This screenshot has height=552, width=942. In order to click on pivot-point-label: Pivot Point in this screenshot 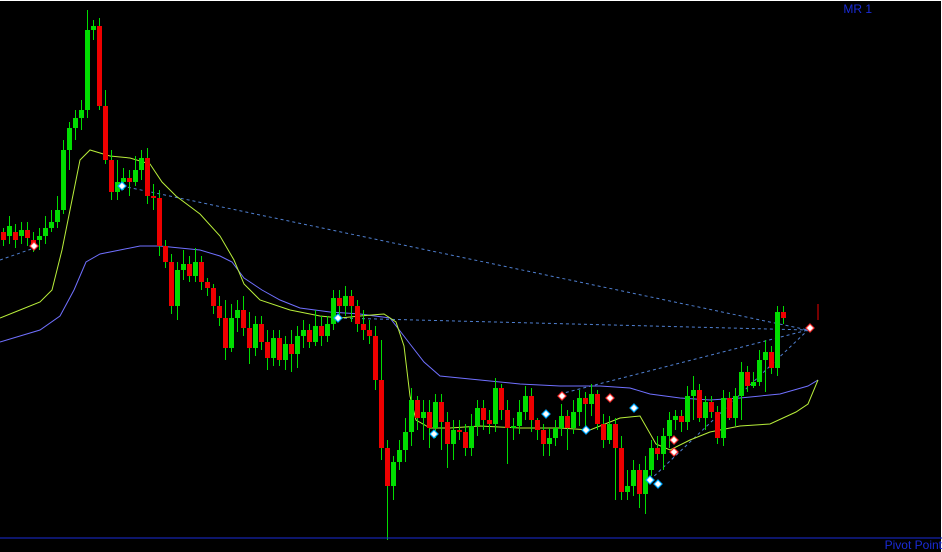, I will do `click(913, 545)`.